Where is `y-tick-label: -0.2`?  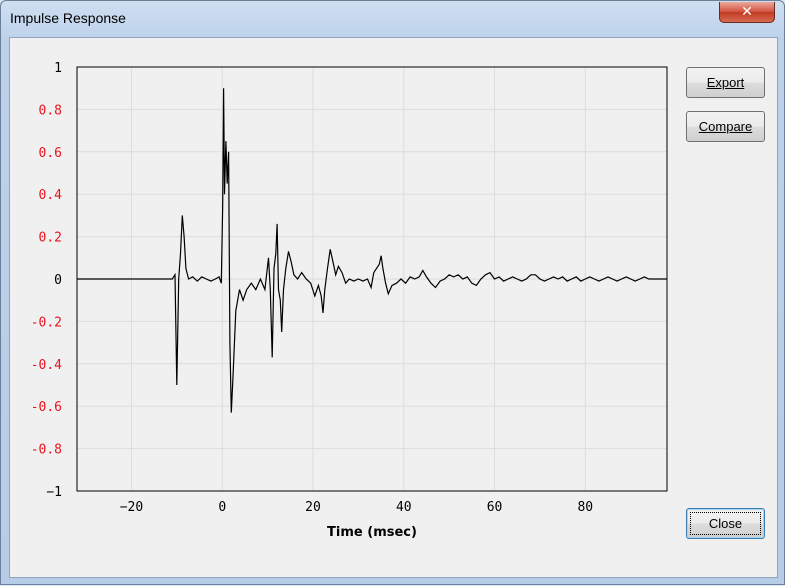 y-tick-label: -0.2 is located at coordinates (46, 322).